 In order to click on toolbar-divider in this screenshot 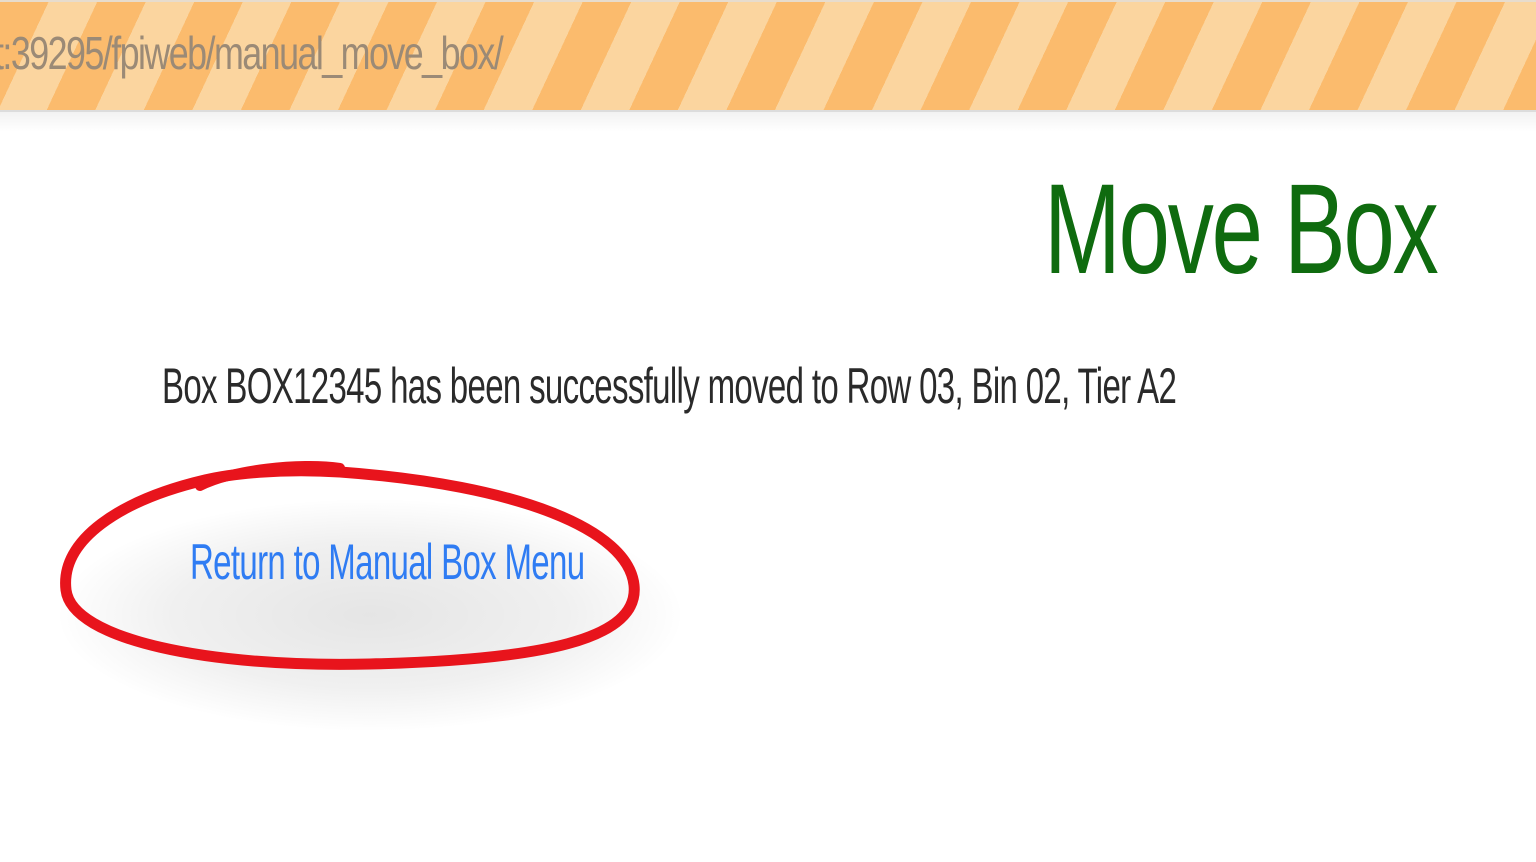, I will do `click(768, 121)`.